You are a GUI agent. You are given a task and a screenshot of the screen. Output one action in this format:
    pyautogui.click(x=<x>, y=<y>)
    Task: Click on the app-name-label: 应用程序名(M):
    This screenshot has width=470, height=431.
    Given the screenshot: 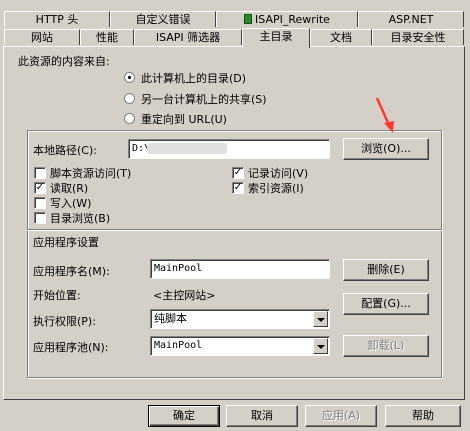 What is the action you would take?
    pyautogui.click(x=71, y=271)
    